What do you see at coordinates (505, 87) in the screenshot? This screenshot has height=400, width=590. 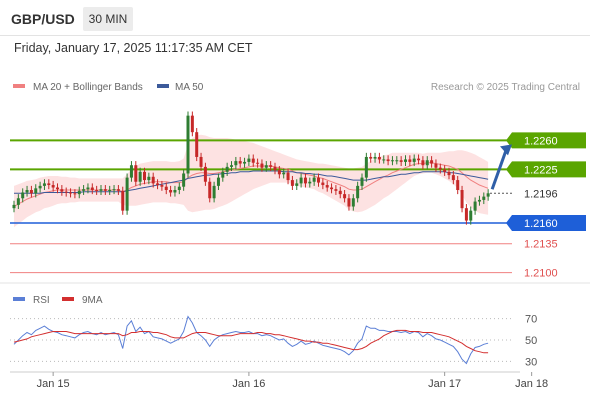 I see `attribution: Research © 2025 Trading Central` at bounding box center [505, 87].